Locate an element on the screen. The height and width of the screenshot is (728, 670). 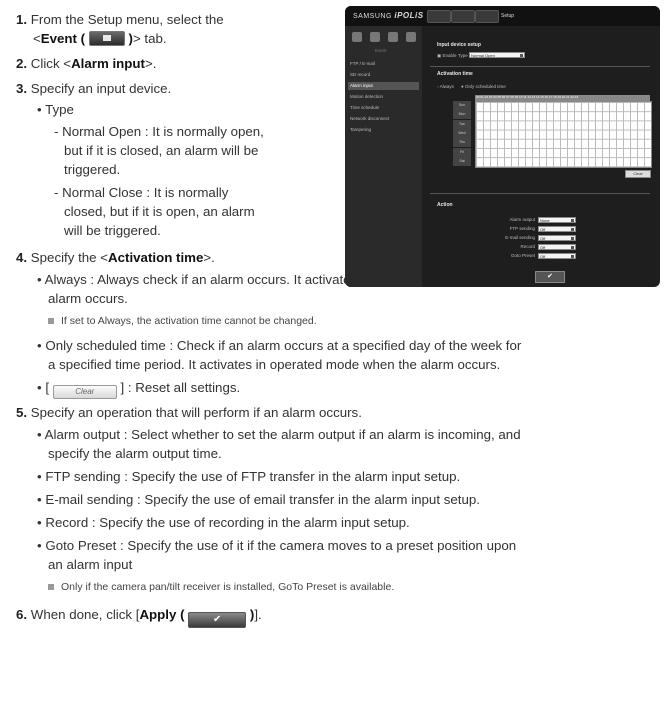
day-label: Wed is located at coordinates (462, 133).